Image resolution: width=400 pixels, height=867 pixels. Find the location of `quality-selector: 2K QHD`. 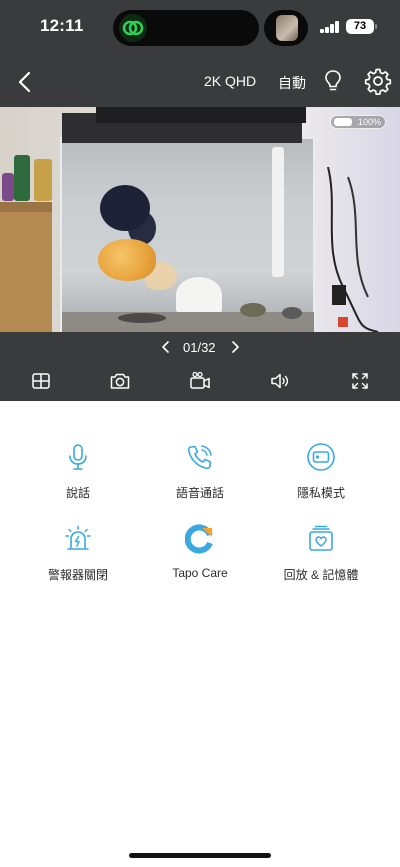

quality-selector: 2K QHD is located at coordinates (230, 81).